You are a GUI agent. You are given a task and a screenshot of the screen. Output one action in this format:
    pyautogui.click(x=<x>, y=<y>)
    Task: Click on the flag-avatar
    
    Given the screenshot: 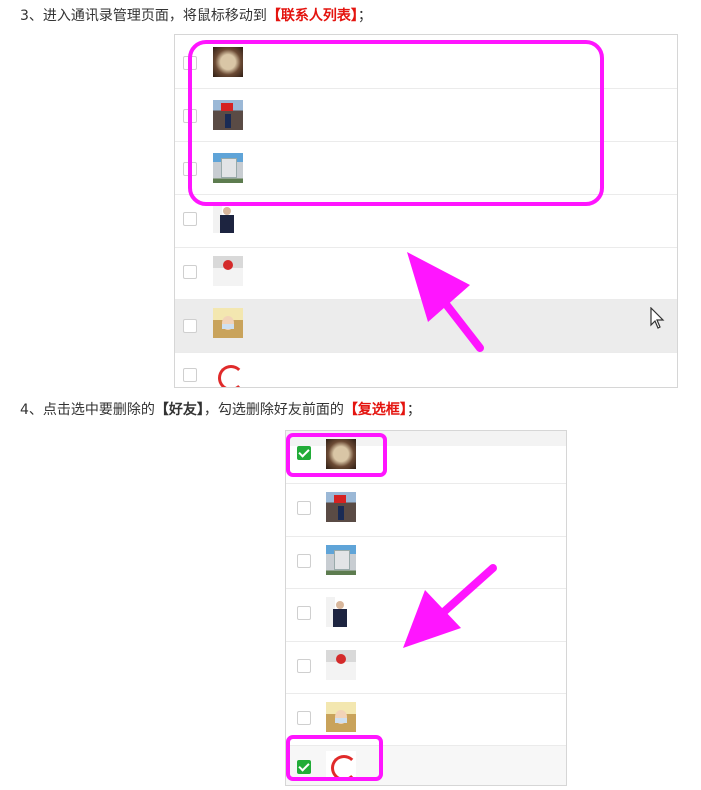 What is the action you would take?
    pyautogui.click(x=341, y=507)
    